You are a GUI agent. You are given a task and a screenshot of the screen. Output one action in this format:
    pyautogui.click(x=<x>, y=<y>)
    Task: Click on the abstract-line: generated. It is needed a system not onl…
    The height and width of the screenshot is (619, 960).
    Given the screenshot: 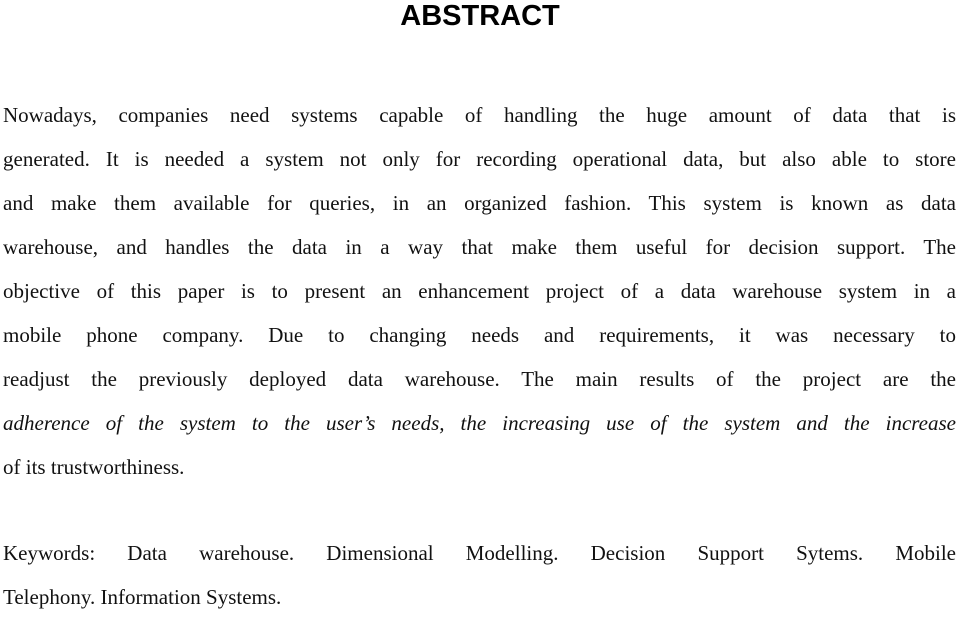 What is the action you would take?
    pyautogui.click(x=479, y=159)
    